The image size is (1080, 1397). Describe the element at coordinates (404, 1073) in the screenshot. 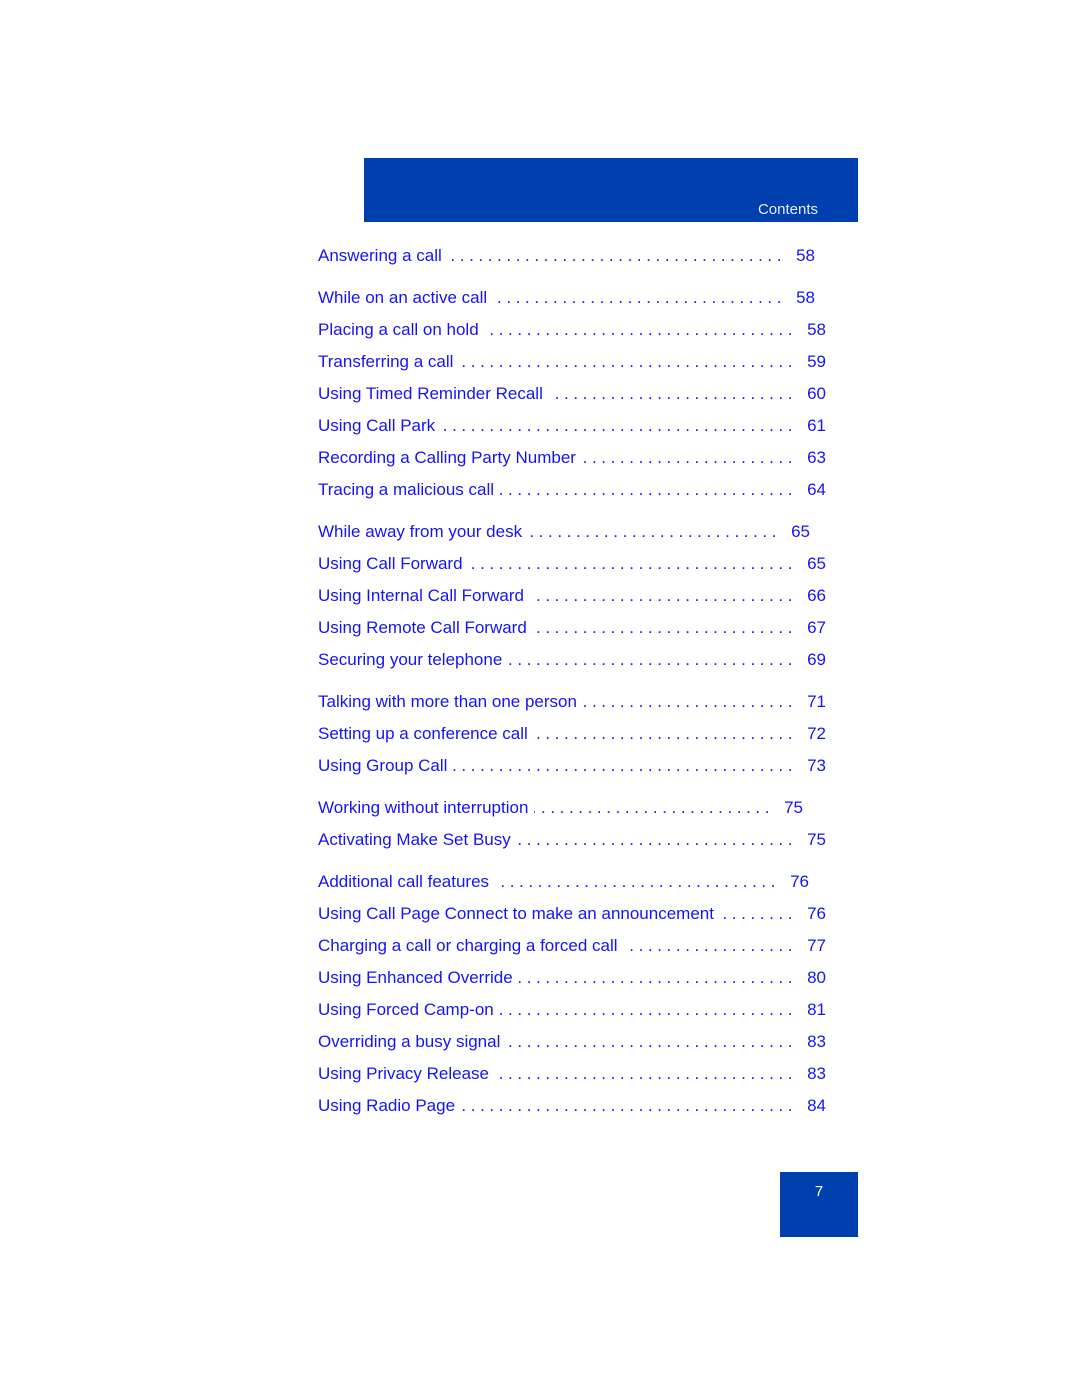

I see `toc-entry-label: Using Privacy Release` at that location.